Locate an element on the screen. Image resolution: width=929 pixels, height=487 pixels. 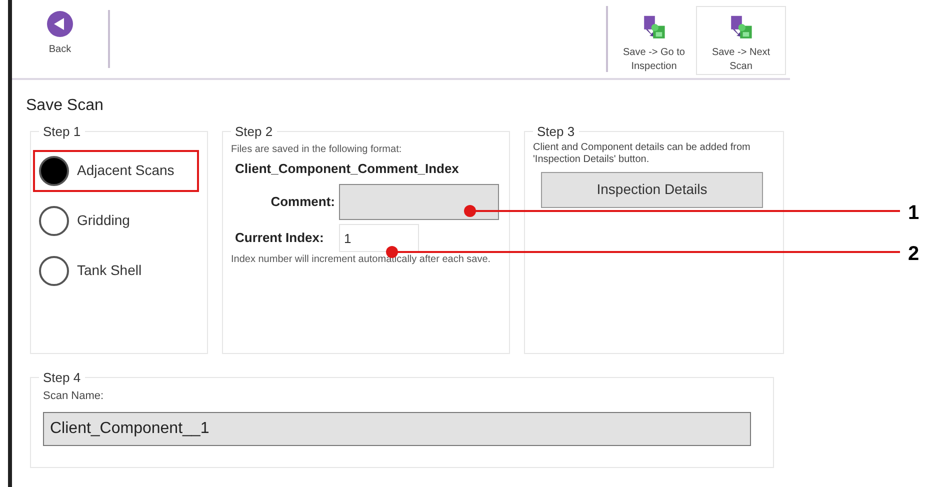
index-field: 1 is located at coordinates (379, 238).